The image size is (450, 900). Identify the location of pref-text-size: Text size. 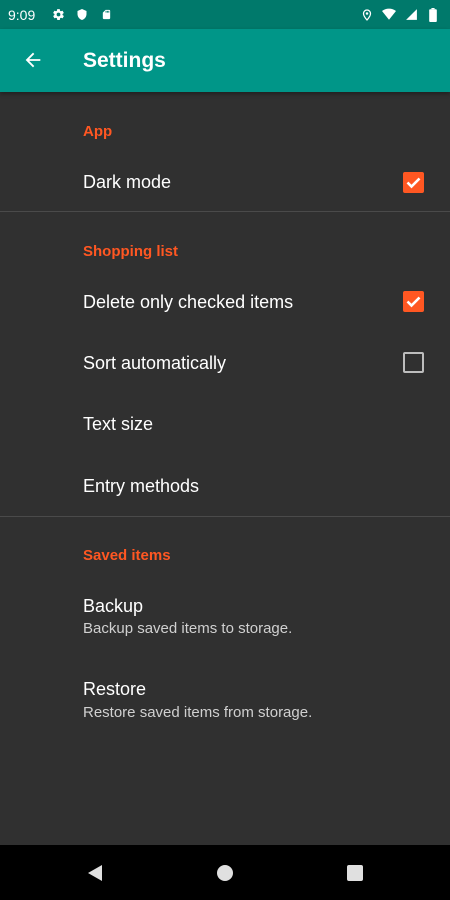
(225, 424).